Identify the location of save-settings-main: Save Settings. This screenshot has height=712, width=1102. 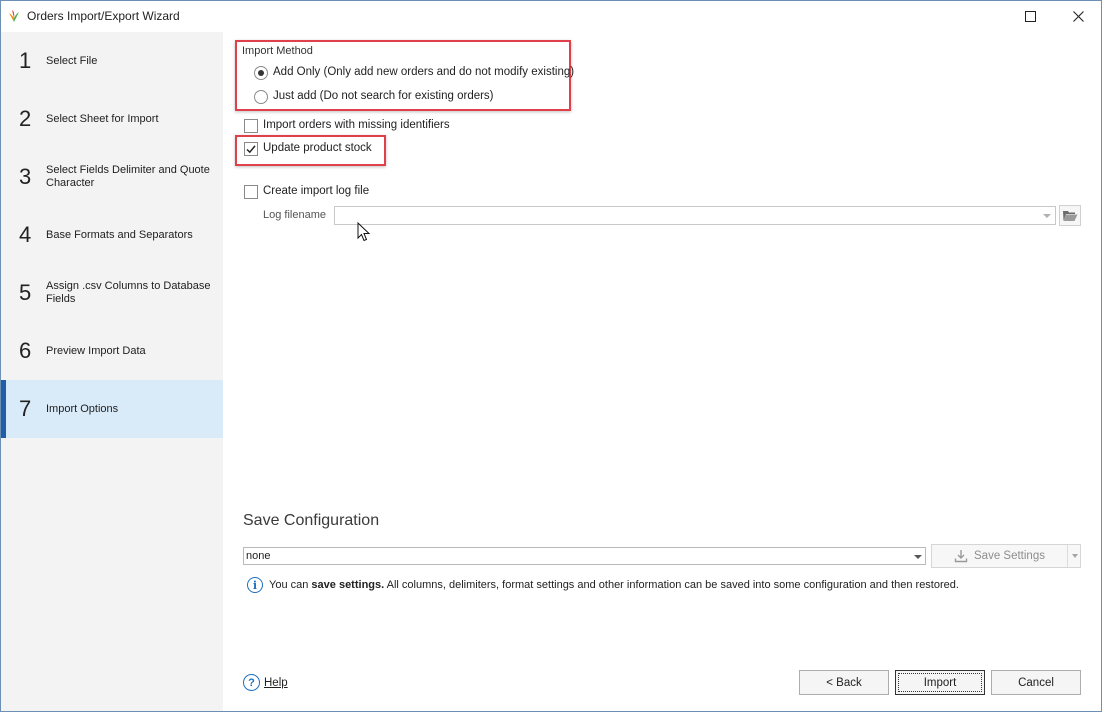
(999, 556).